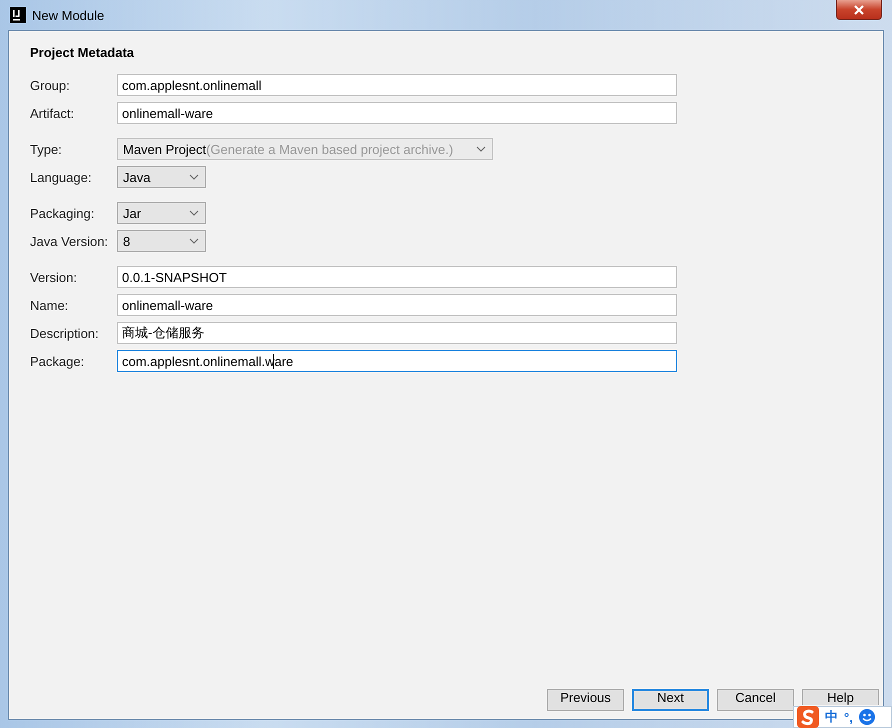 Image resolution: width=892 pixels, height=728 pixels. I want to click on dropdown: Java, so click(161, 177).